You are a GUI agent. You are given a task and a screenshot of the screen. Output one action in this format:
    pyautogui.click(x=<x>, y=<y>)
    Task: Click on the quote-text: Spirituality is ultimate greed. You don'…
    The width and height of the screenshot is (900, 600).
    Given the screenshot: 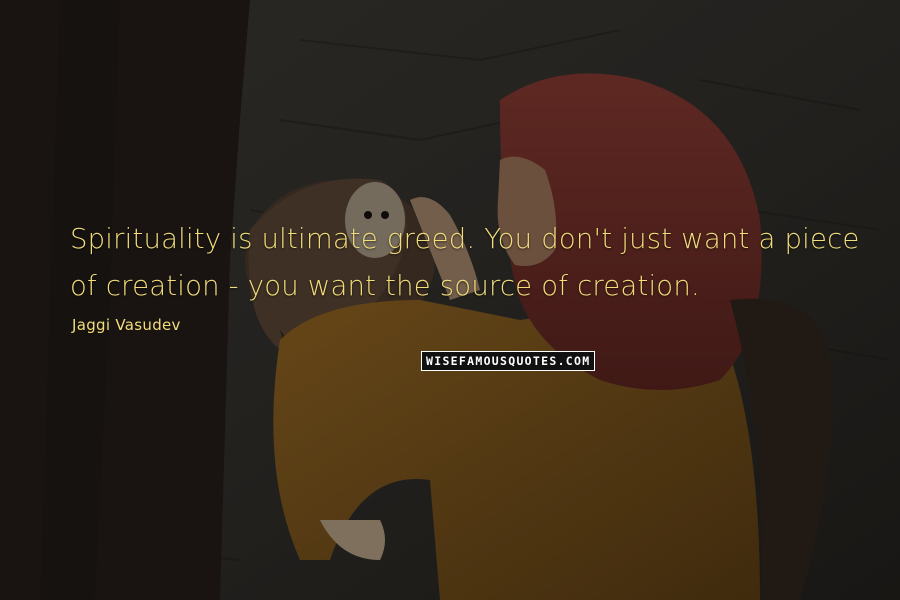 What is the action you would take?
    pyautogui.click(x=465, y=262)
    